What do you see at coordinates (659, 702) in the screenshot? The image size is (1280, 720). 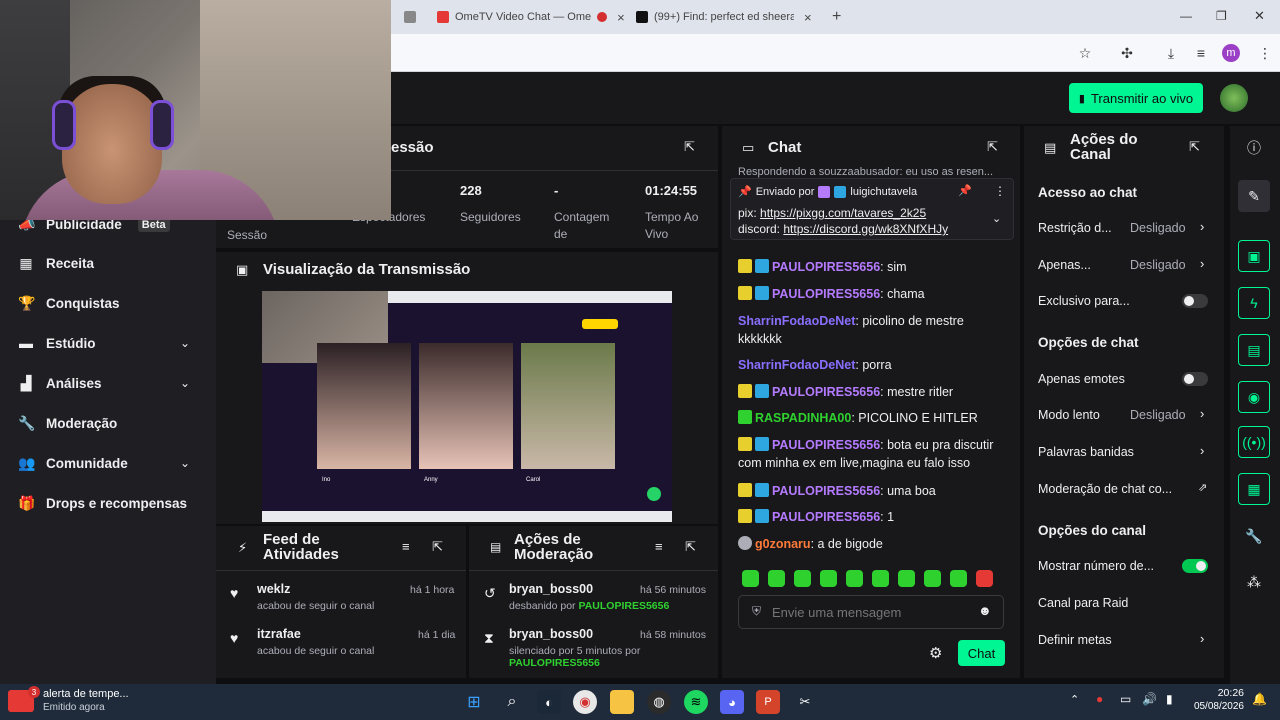 I see `obs-icon: ◍` at bounding box center [659, 702].